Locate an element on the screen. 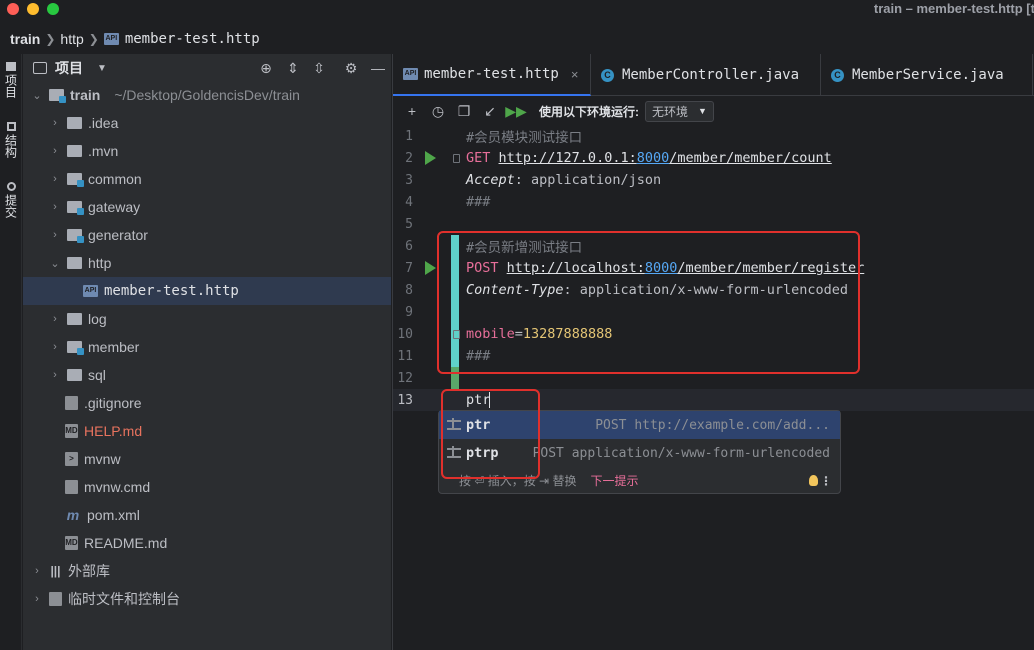 This screenshot has width=1034, height=650. tree-item-label: sql is located at coordinates (97, 375).